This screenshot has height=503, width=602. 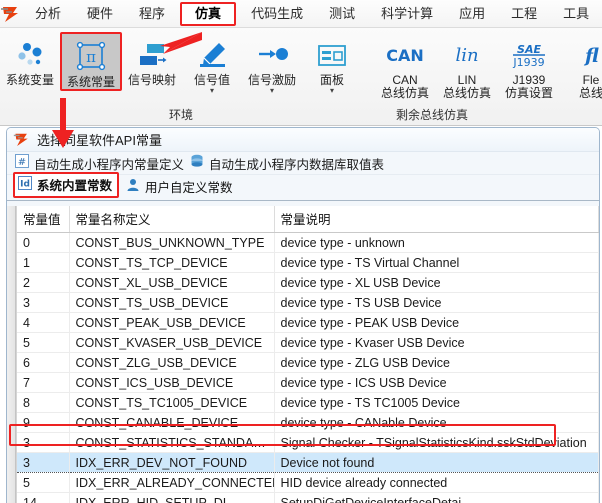 I want to click on menu-tab-7: 应用, so click(x=472, y=14).